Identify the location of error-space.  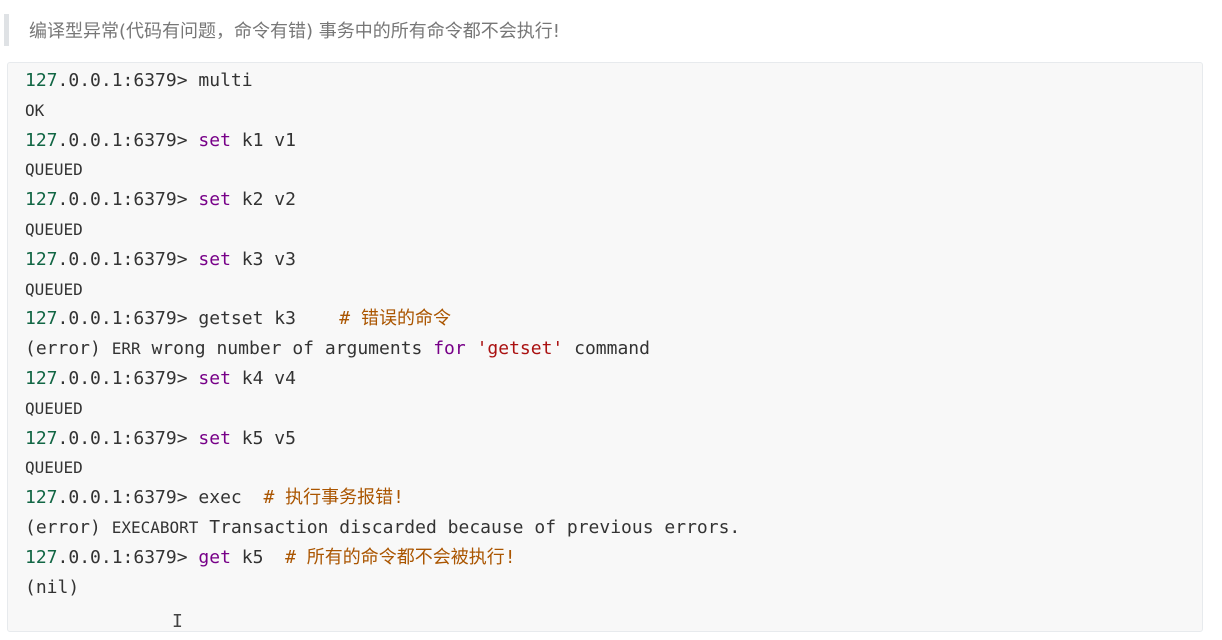
(471, 348).